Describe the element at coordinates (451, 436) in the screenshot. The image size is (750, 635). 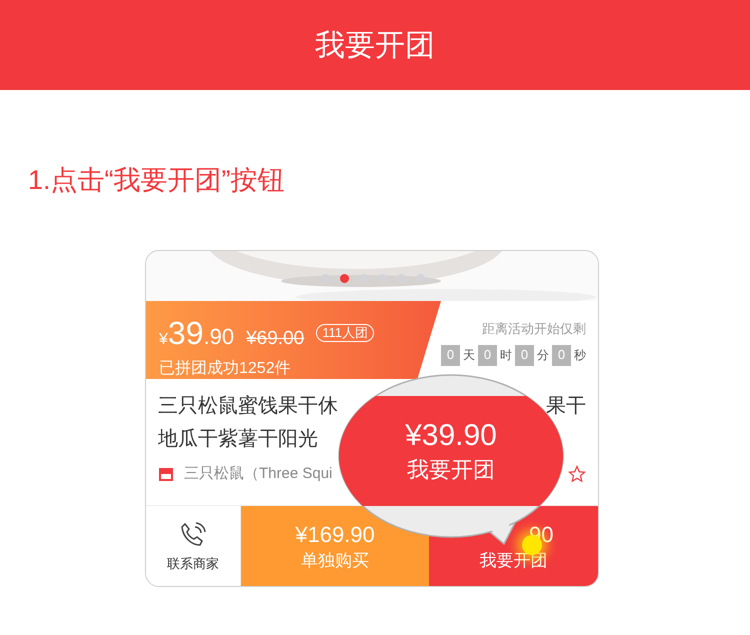
I see `callout-price: ¥39.90` at that location.